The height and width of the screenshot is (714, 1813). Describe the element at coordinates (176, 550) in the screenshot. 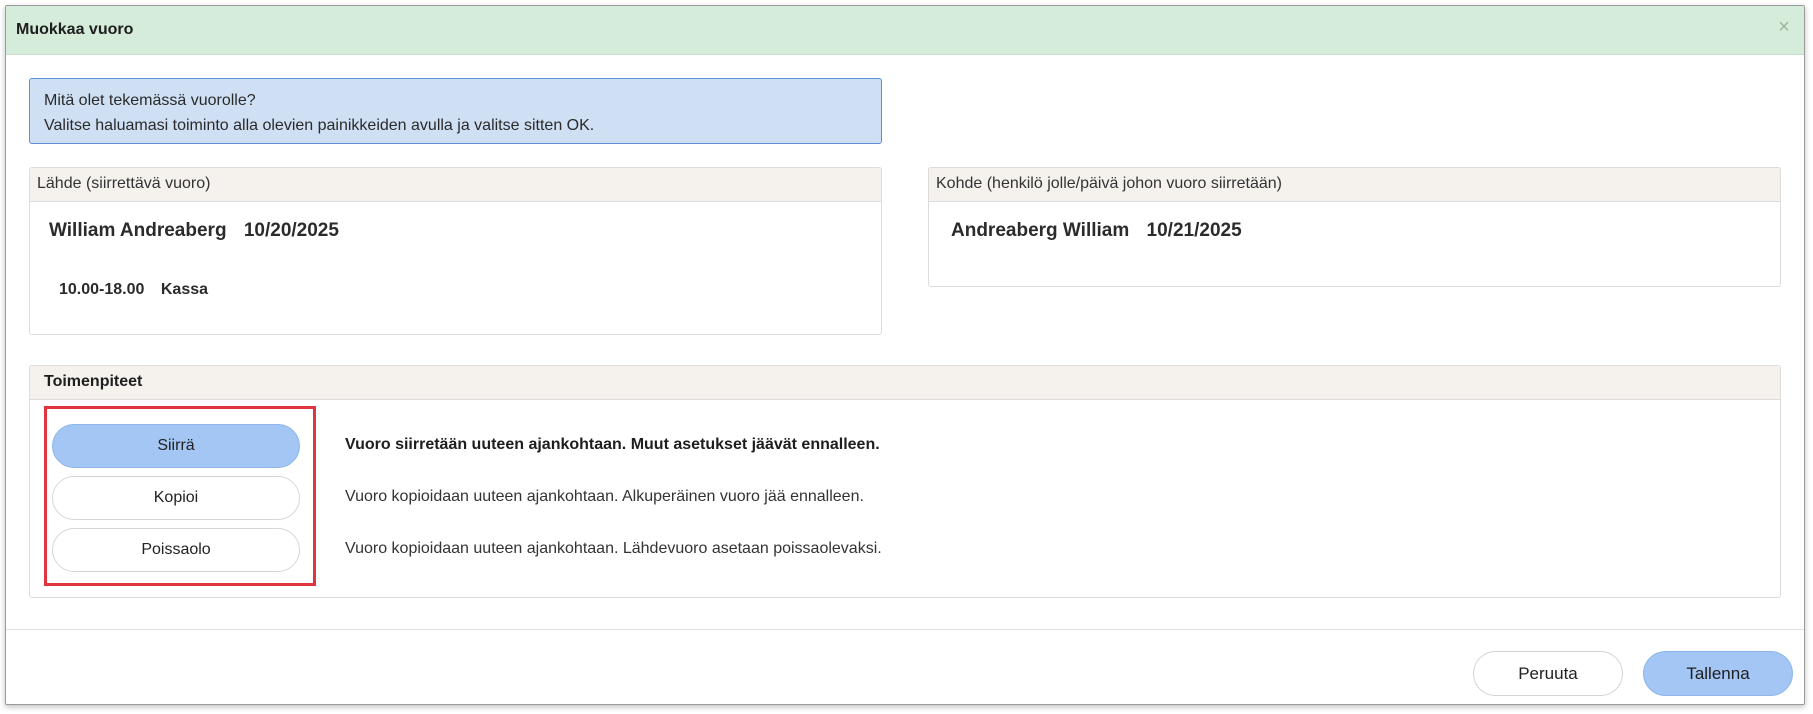

I see `absence-button: Poissaolo` at that location.